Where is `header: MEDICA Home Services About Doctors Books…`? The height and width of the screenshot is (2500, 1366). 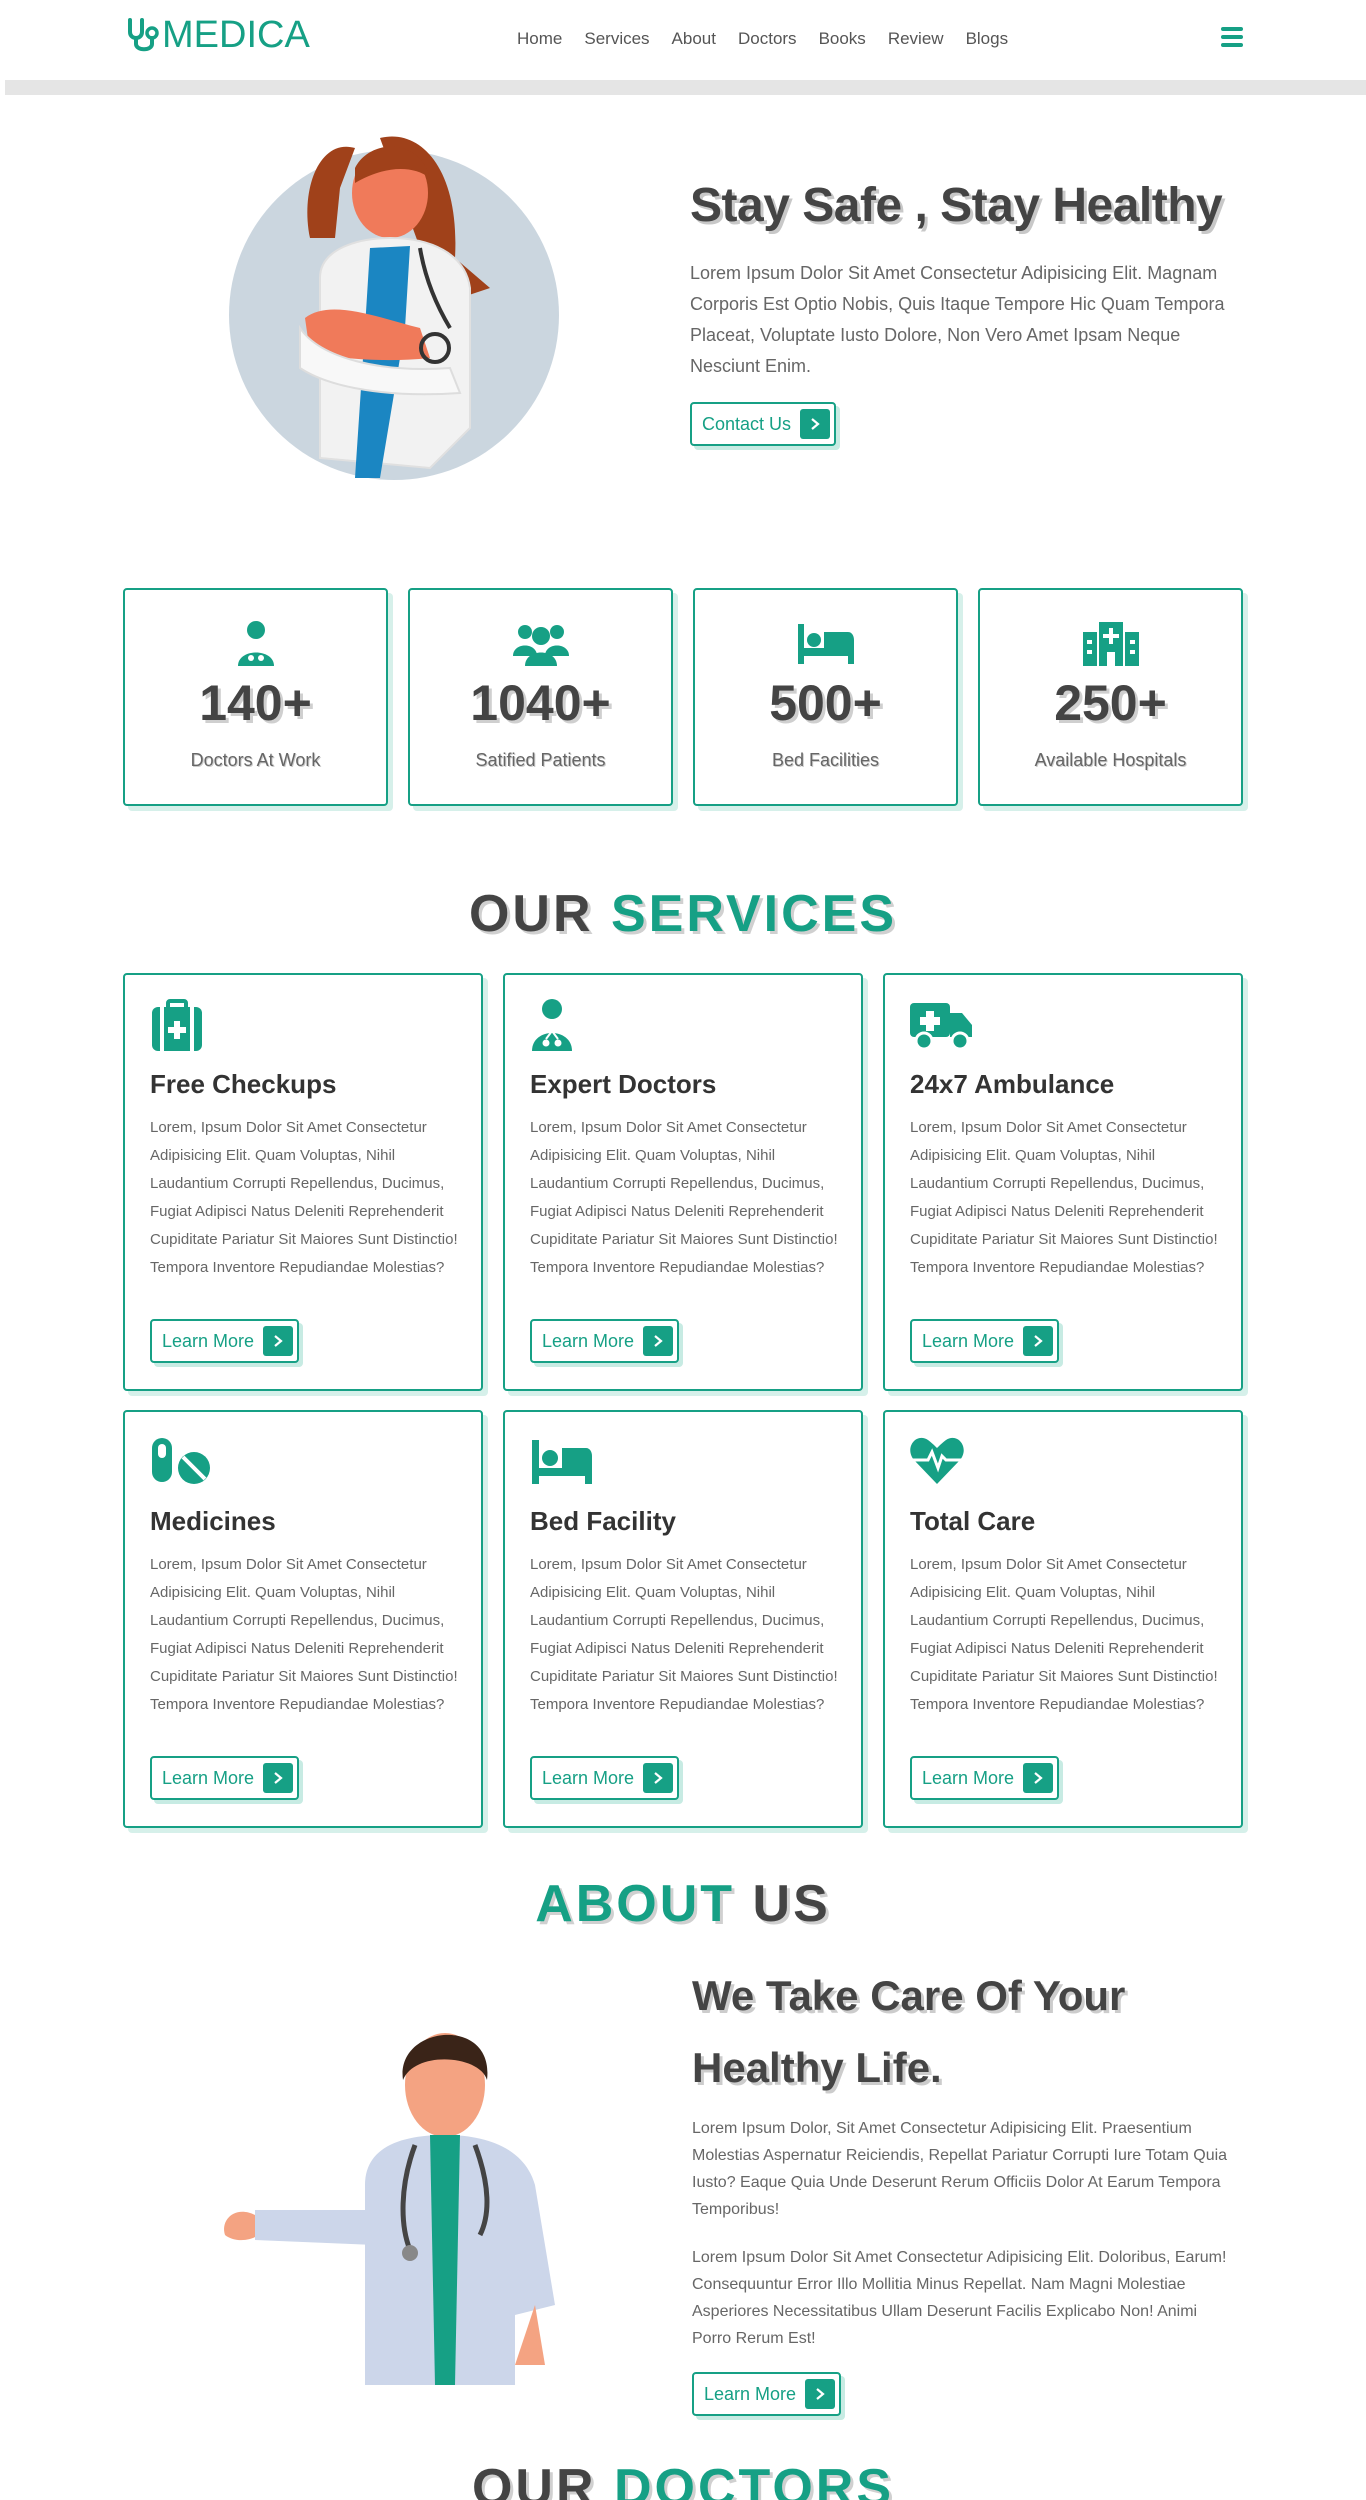
header: MEDICA Home Services About Doctors Books… is located at coordinates (683, 40).